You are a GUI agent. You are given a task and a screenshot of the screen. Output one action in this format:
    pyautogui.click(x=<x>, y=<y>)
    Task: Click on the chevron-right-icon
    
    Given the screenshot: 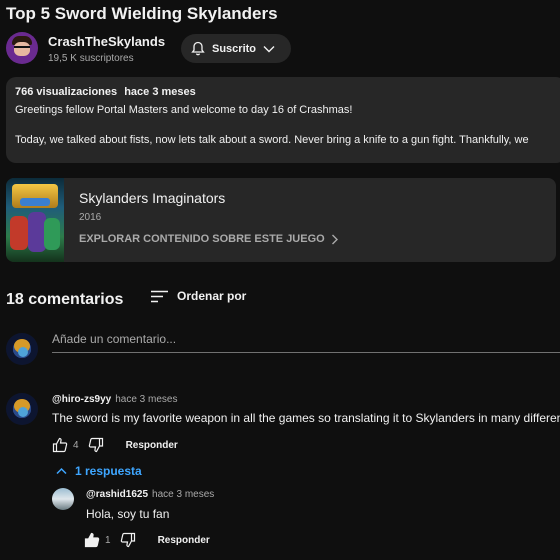 What is the action you would take?
    pyautogui.click(x=334, y=239)
    